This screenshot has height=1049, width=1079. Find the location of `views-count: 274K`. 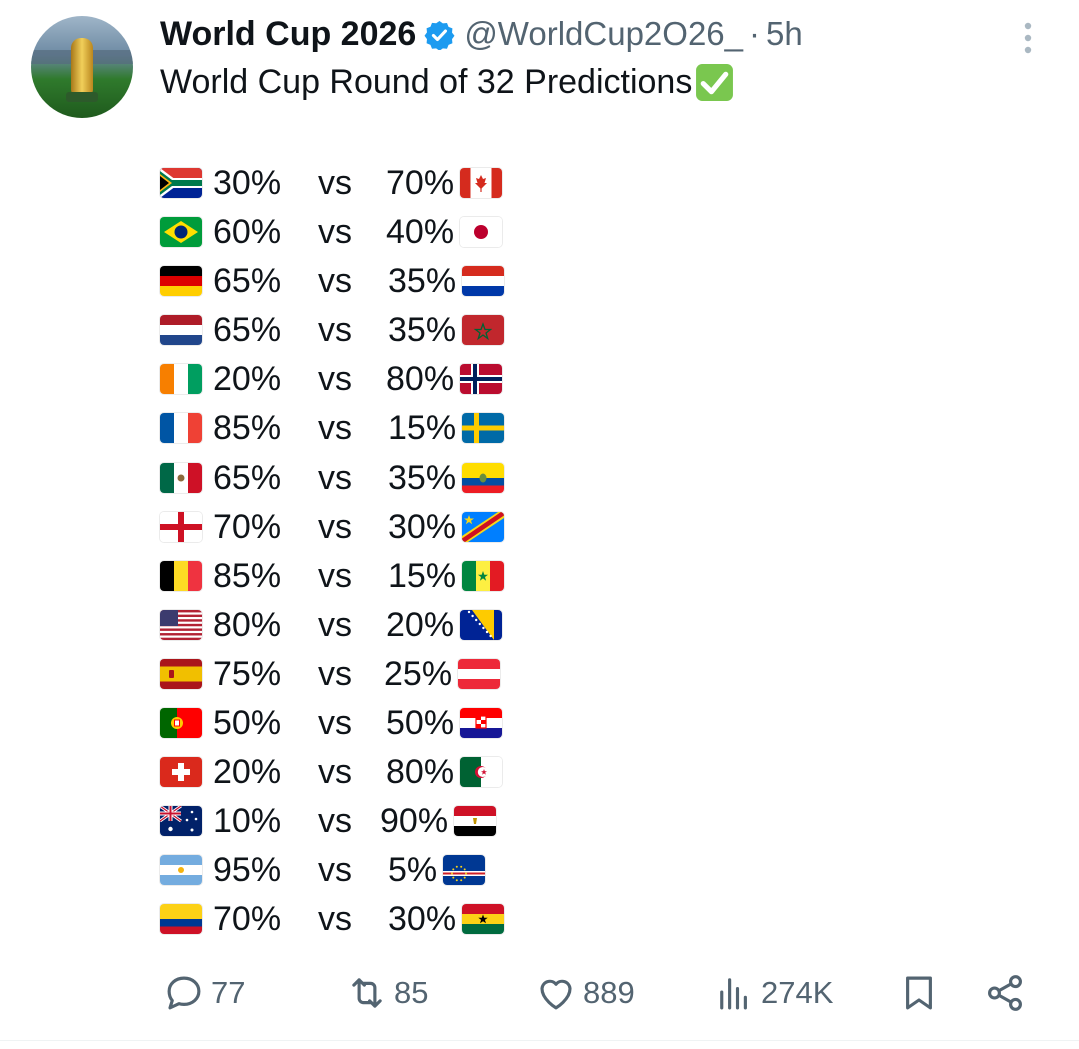

views-count: 274K is located at coordinates (797, 992).